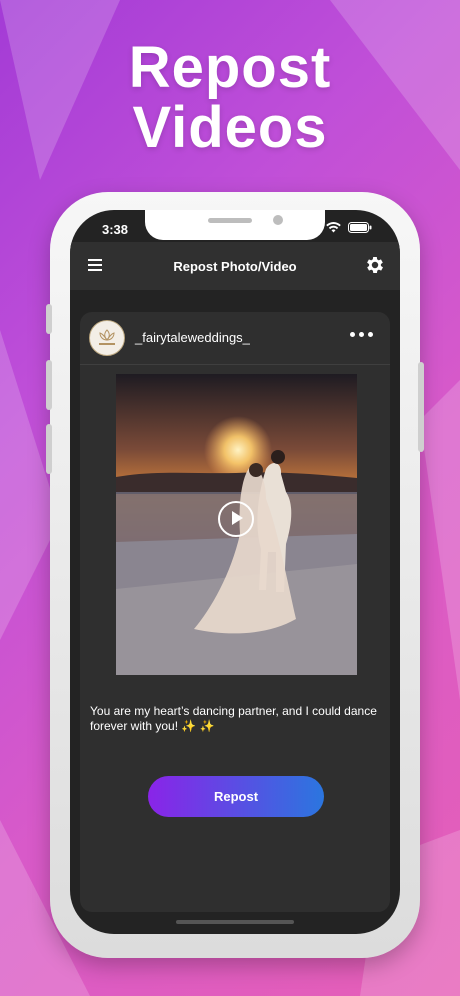  What do you see at coordinates (49, 319) in the screenshot?
I see `mute-switch` at bounding box center [49, 319].